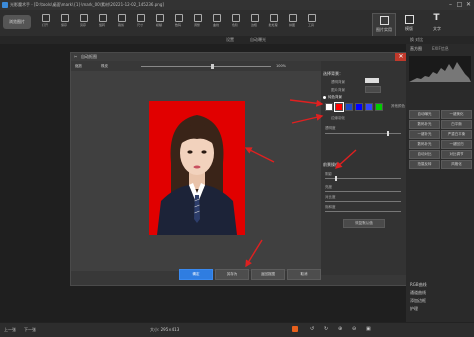  I want to click on app-tray-icon, so click(295, 329).